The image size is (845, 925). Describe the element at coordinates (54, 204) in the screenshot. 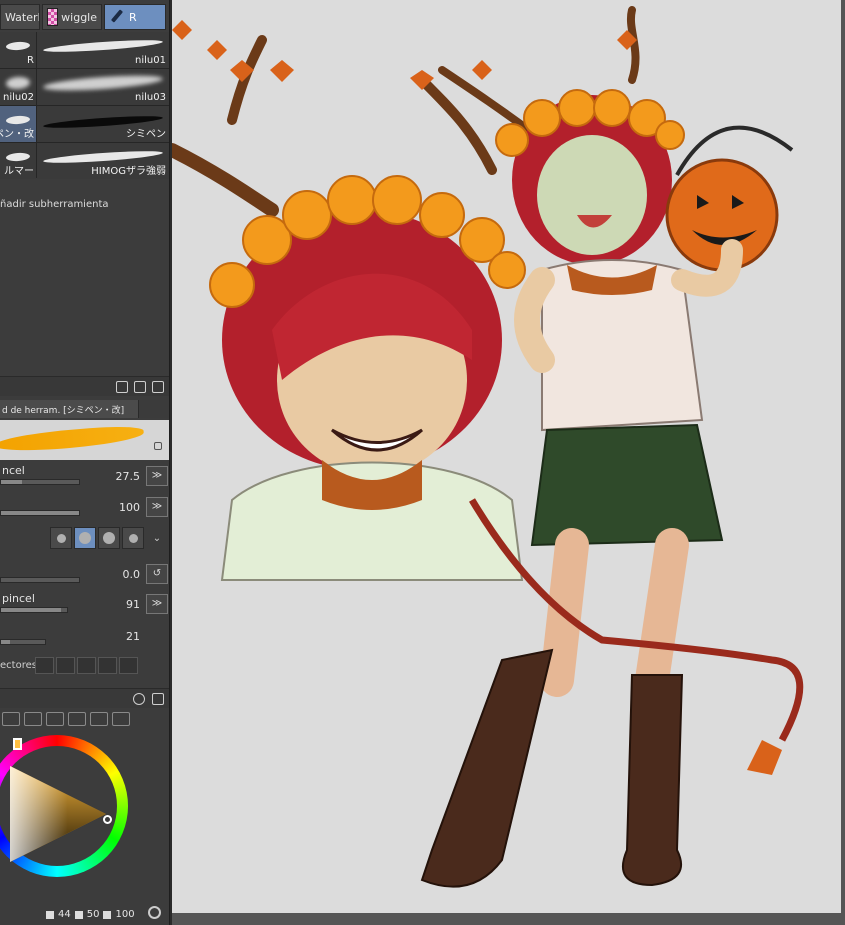

I see `add-subtool-link: ñadir subherramienta` at that location.